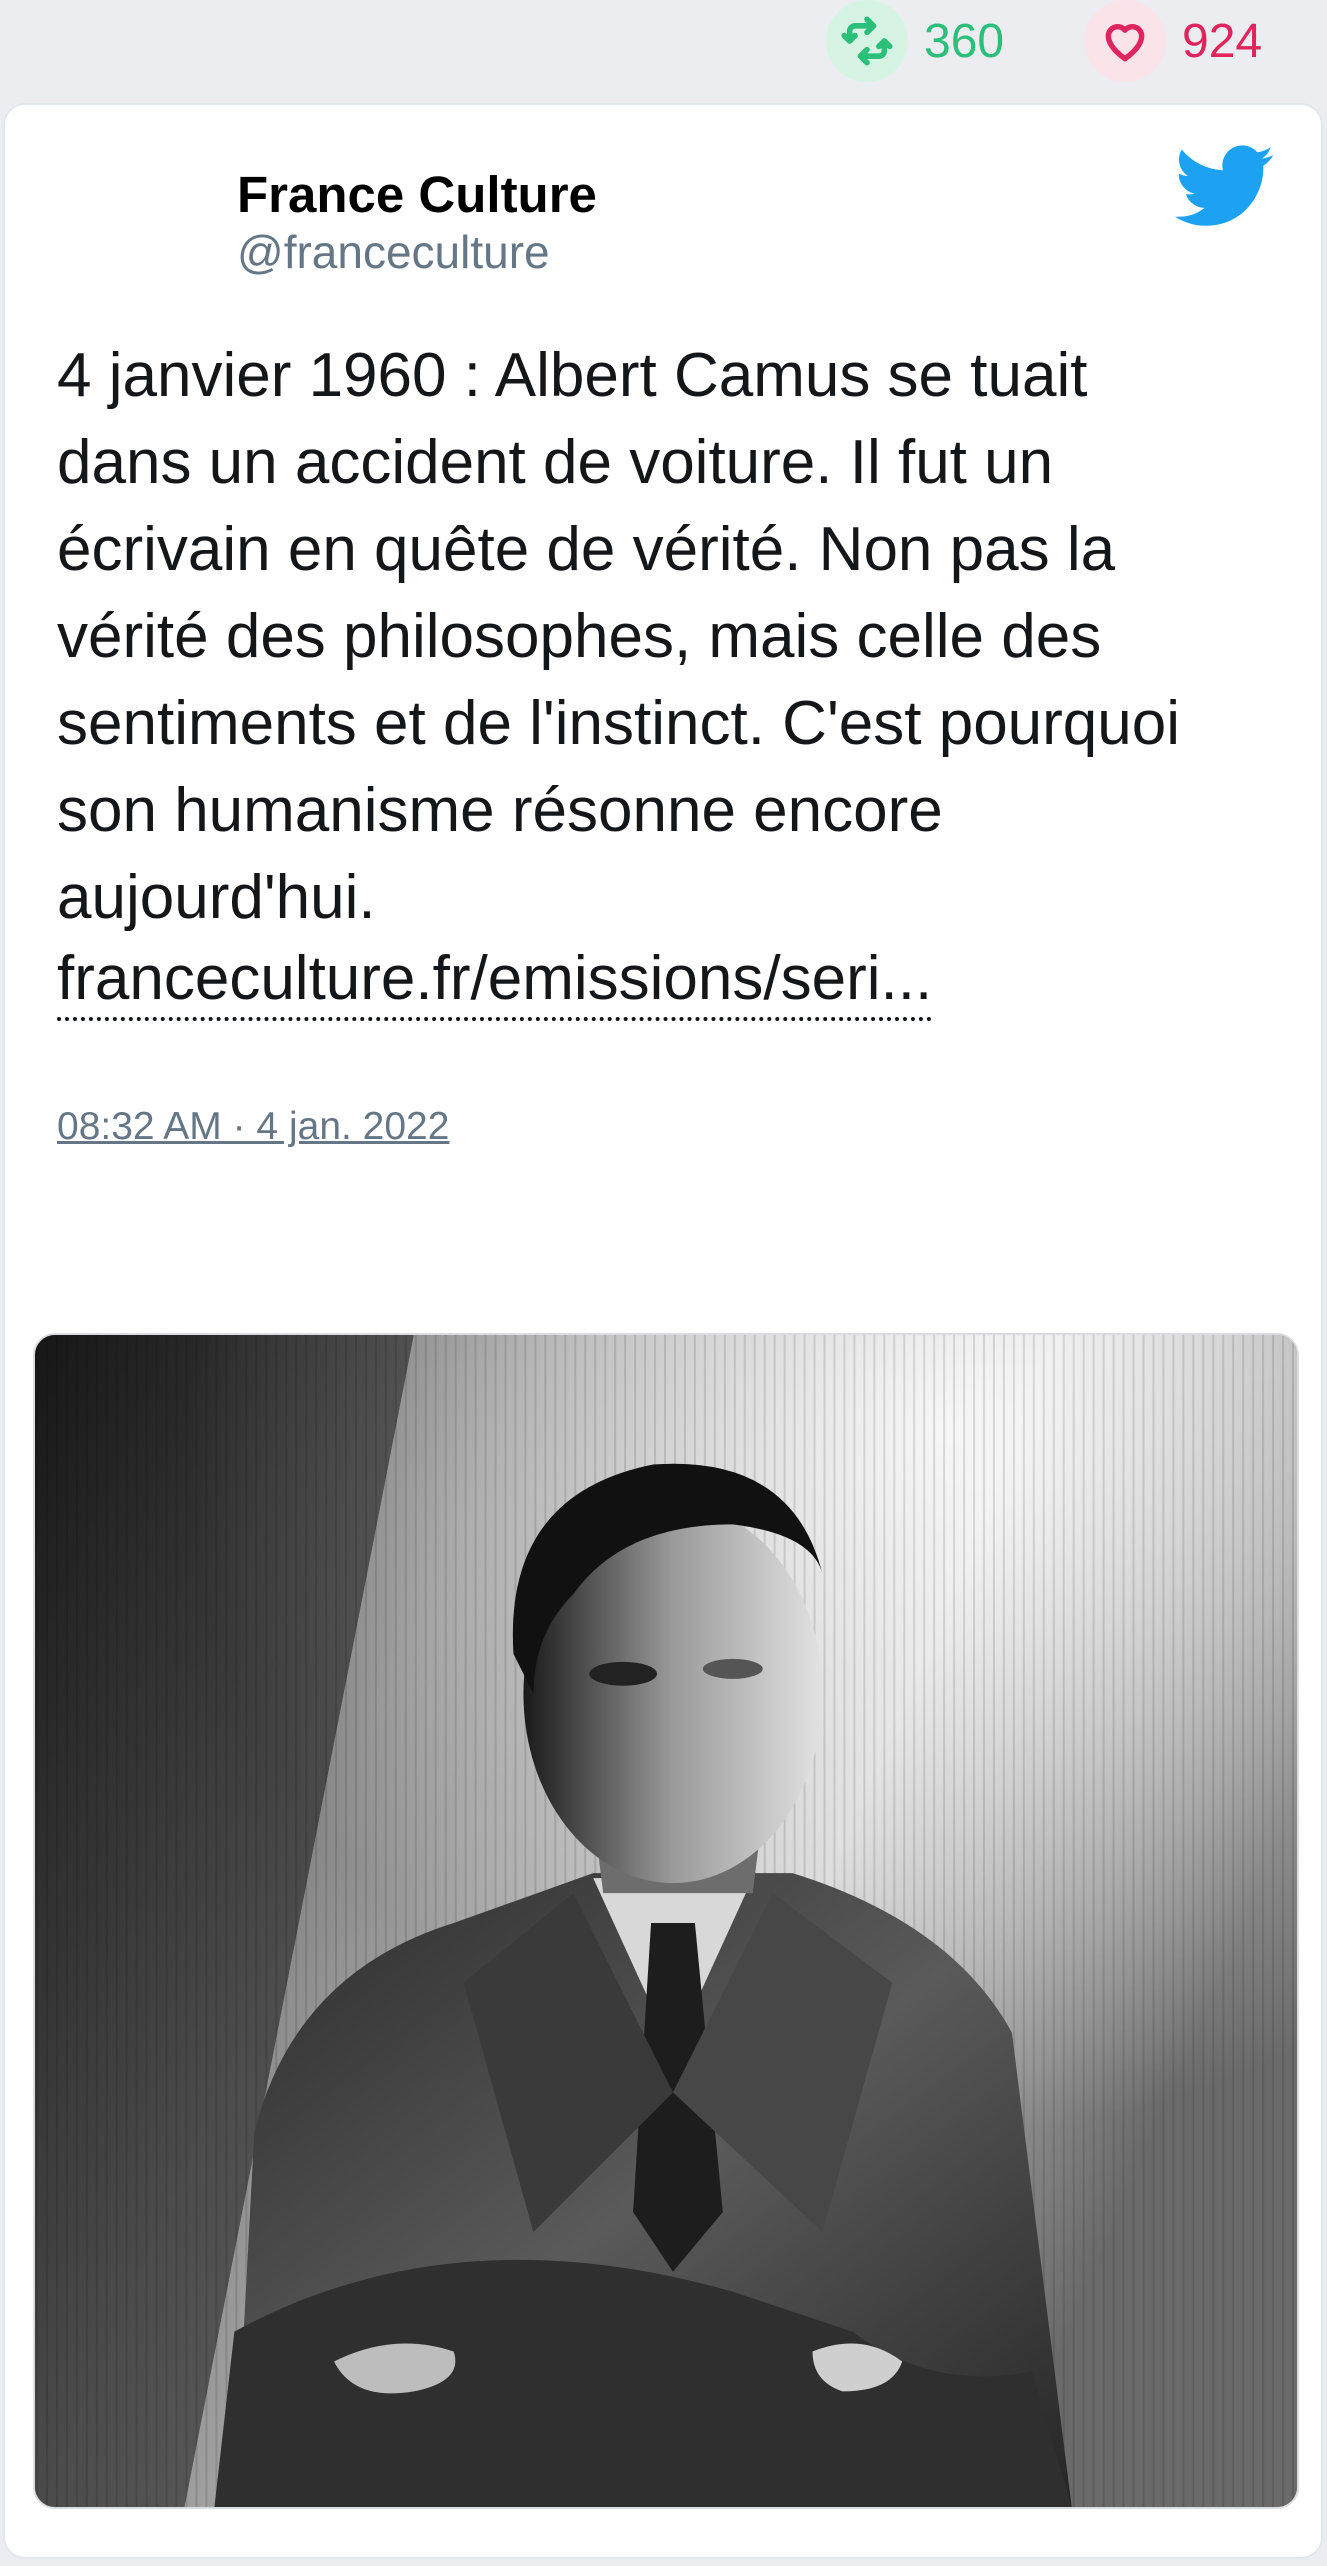 The height and width of the screenshot is (2566, 1327). Describe the element at coordinates (417, 194) in the screenshot. I see `author-display-name: France Culture` at that location.